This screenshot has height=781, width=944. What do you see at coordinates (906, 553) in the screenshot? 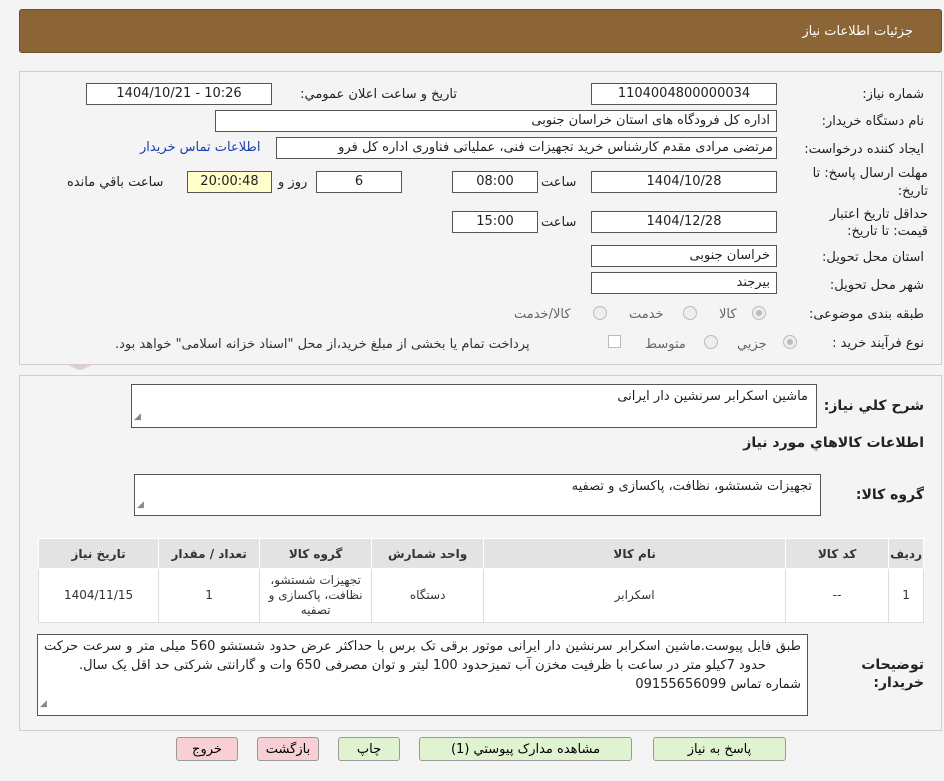
I see `col-row-header: ردیف` at bounding box center [906, 553].